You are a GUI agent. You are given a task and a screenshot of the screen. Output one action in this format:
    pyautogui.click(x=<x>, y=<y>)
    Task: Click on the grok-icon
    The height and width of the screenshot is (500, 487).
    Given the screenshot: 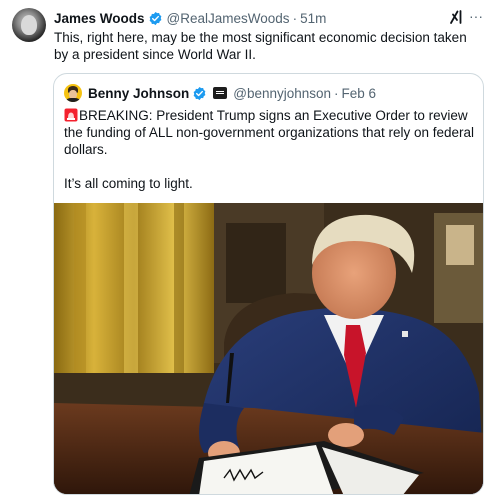 What is the action you would take?
    pyautogui.click(x=456, y=17)
    